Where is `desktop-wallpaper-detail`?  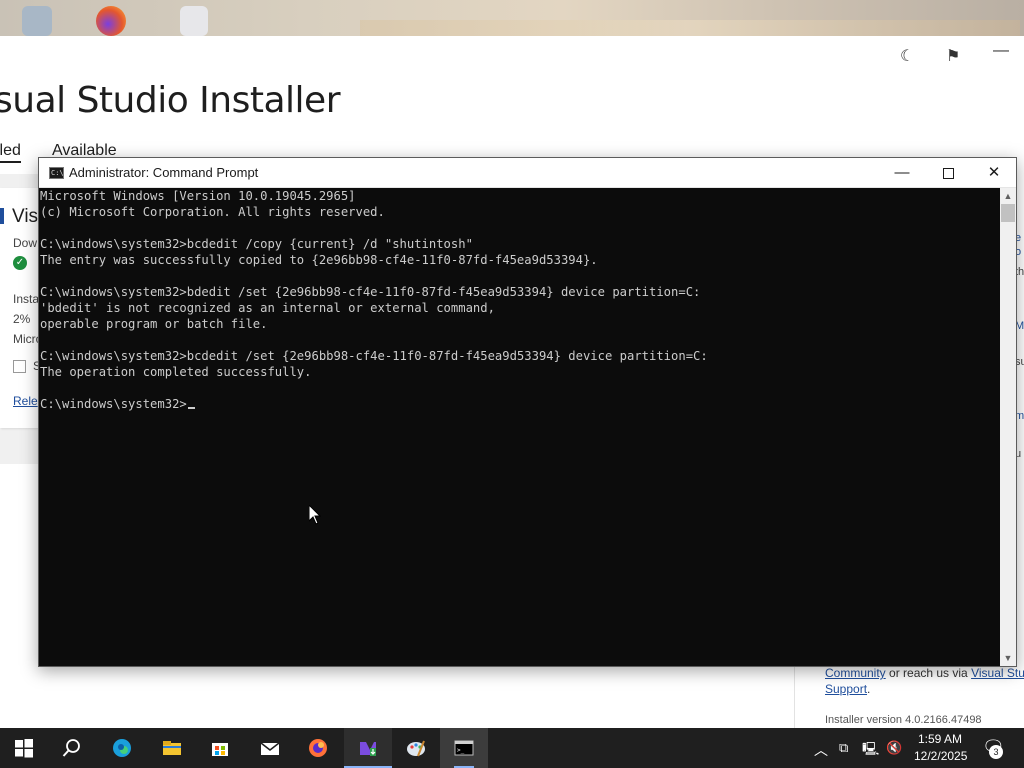
desktop-wallpaper-detail is located at coordinates (690, 28).